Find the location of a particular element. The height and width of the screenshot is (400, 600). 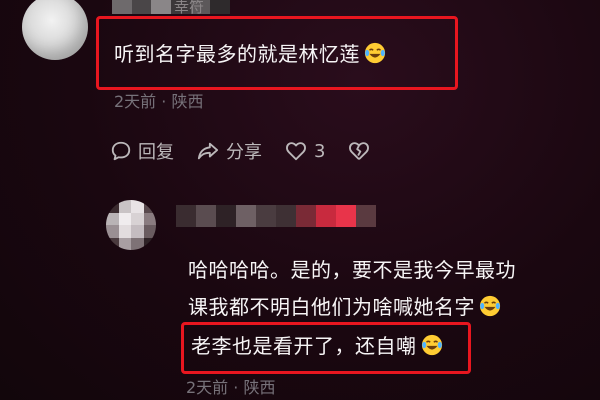

reply-username-mosaic is located at coordinates (276, 216).